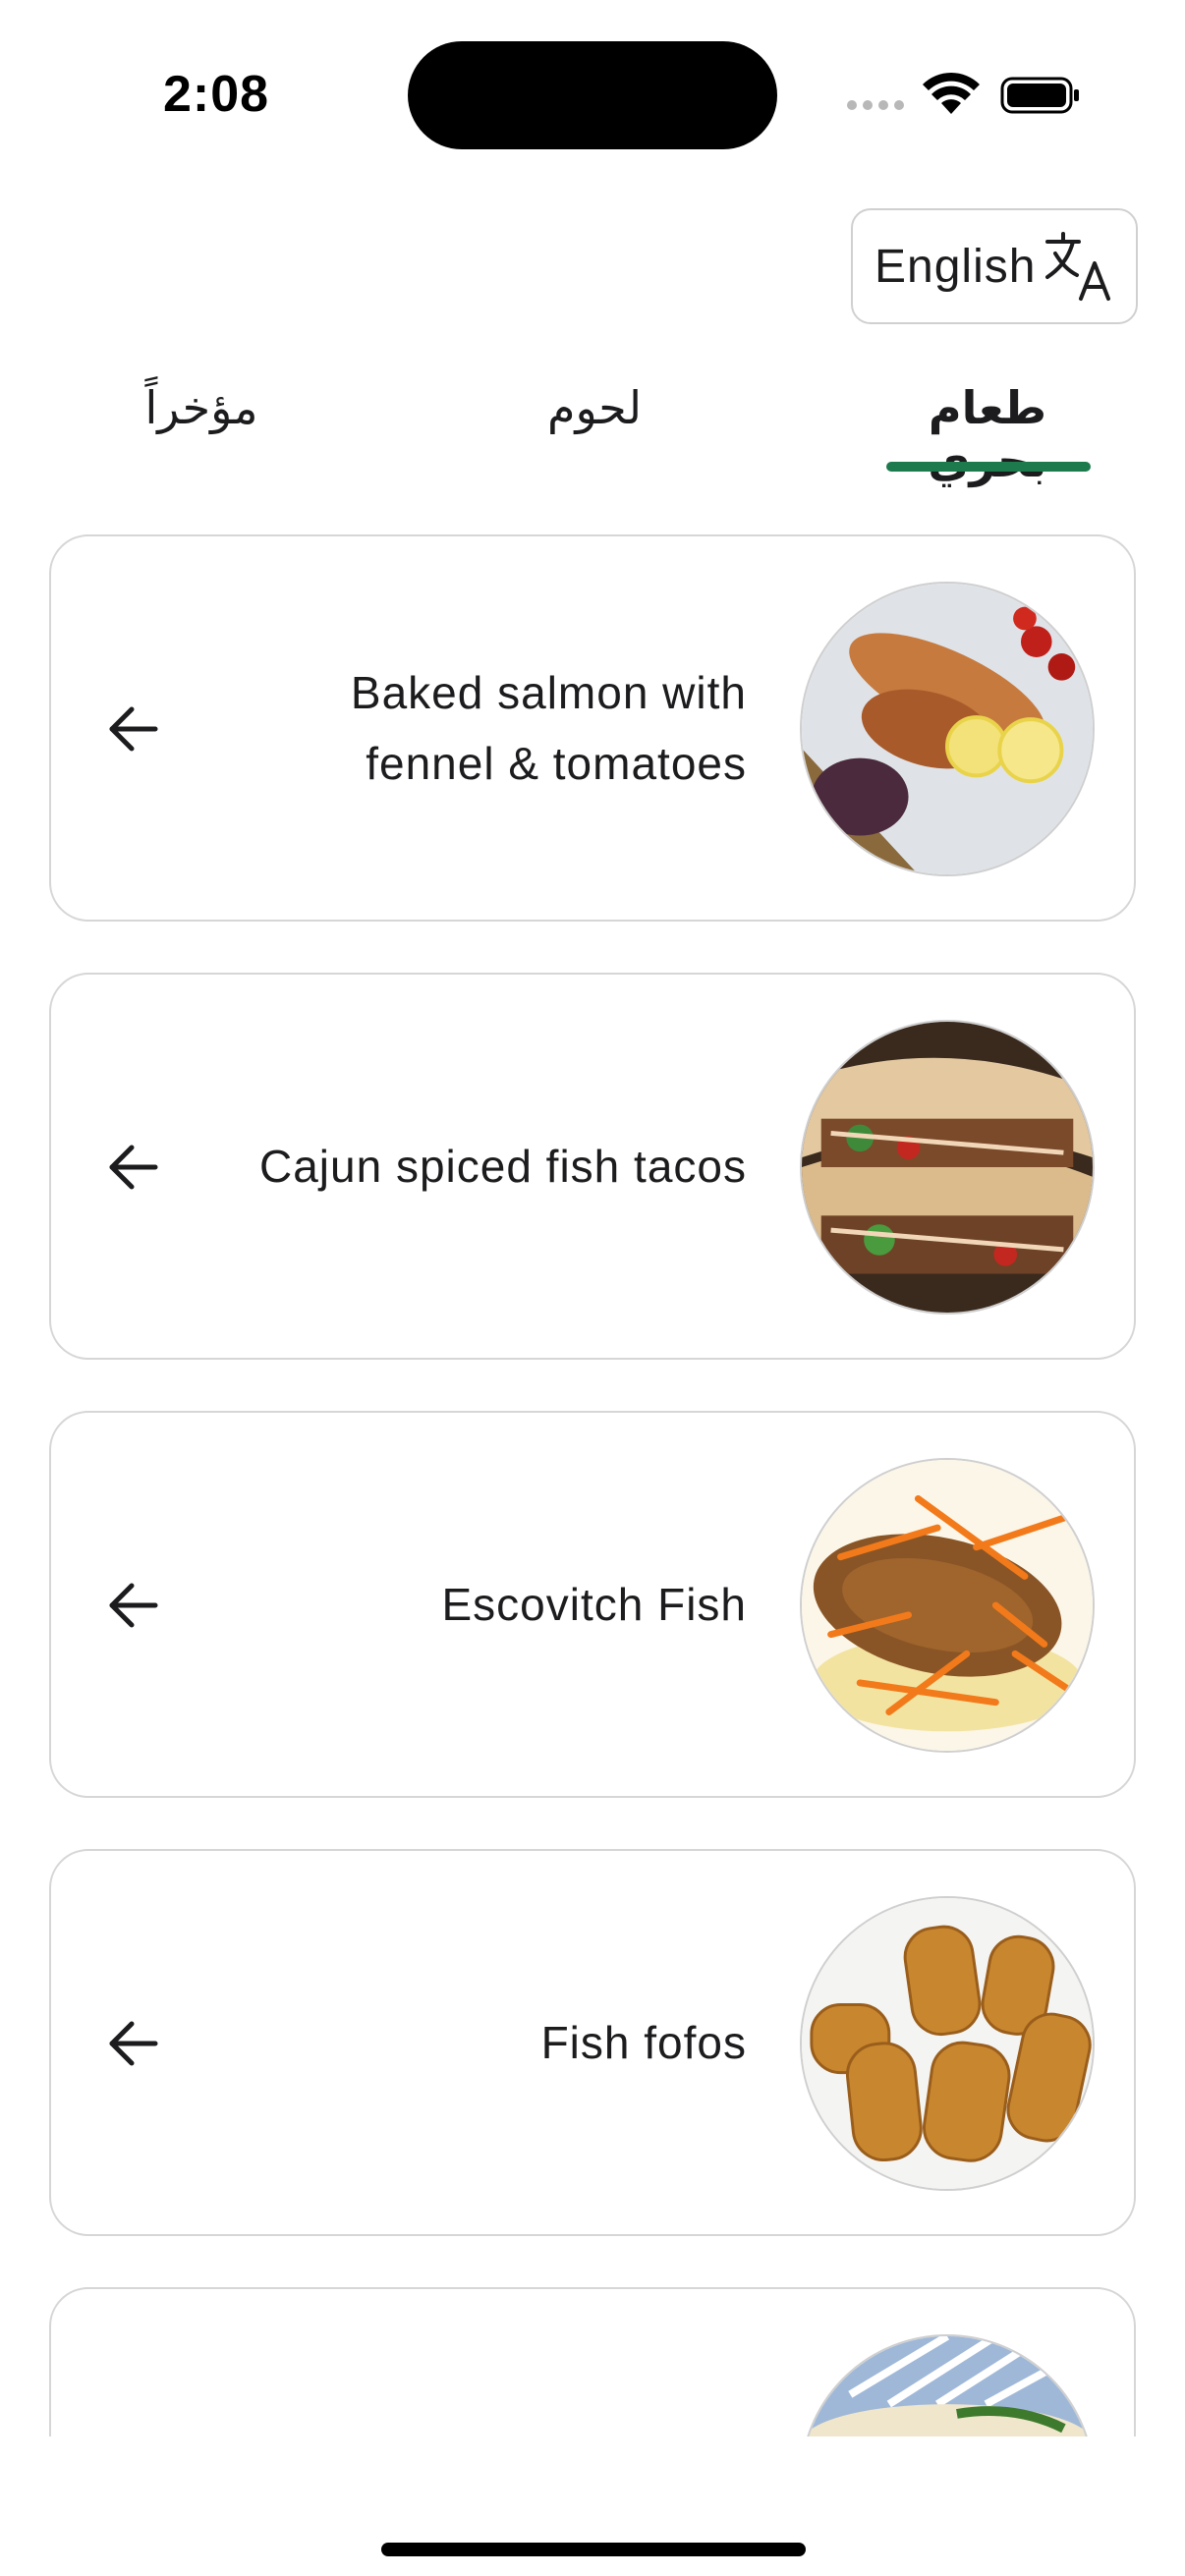 The height and width of the screenshot is (2576, 1185). Describe the element at coordinates (948, 1605) in the screenshot. I see `escovitch-fish-image` at that location.